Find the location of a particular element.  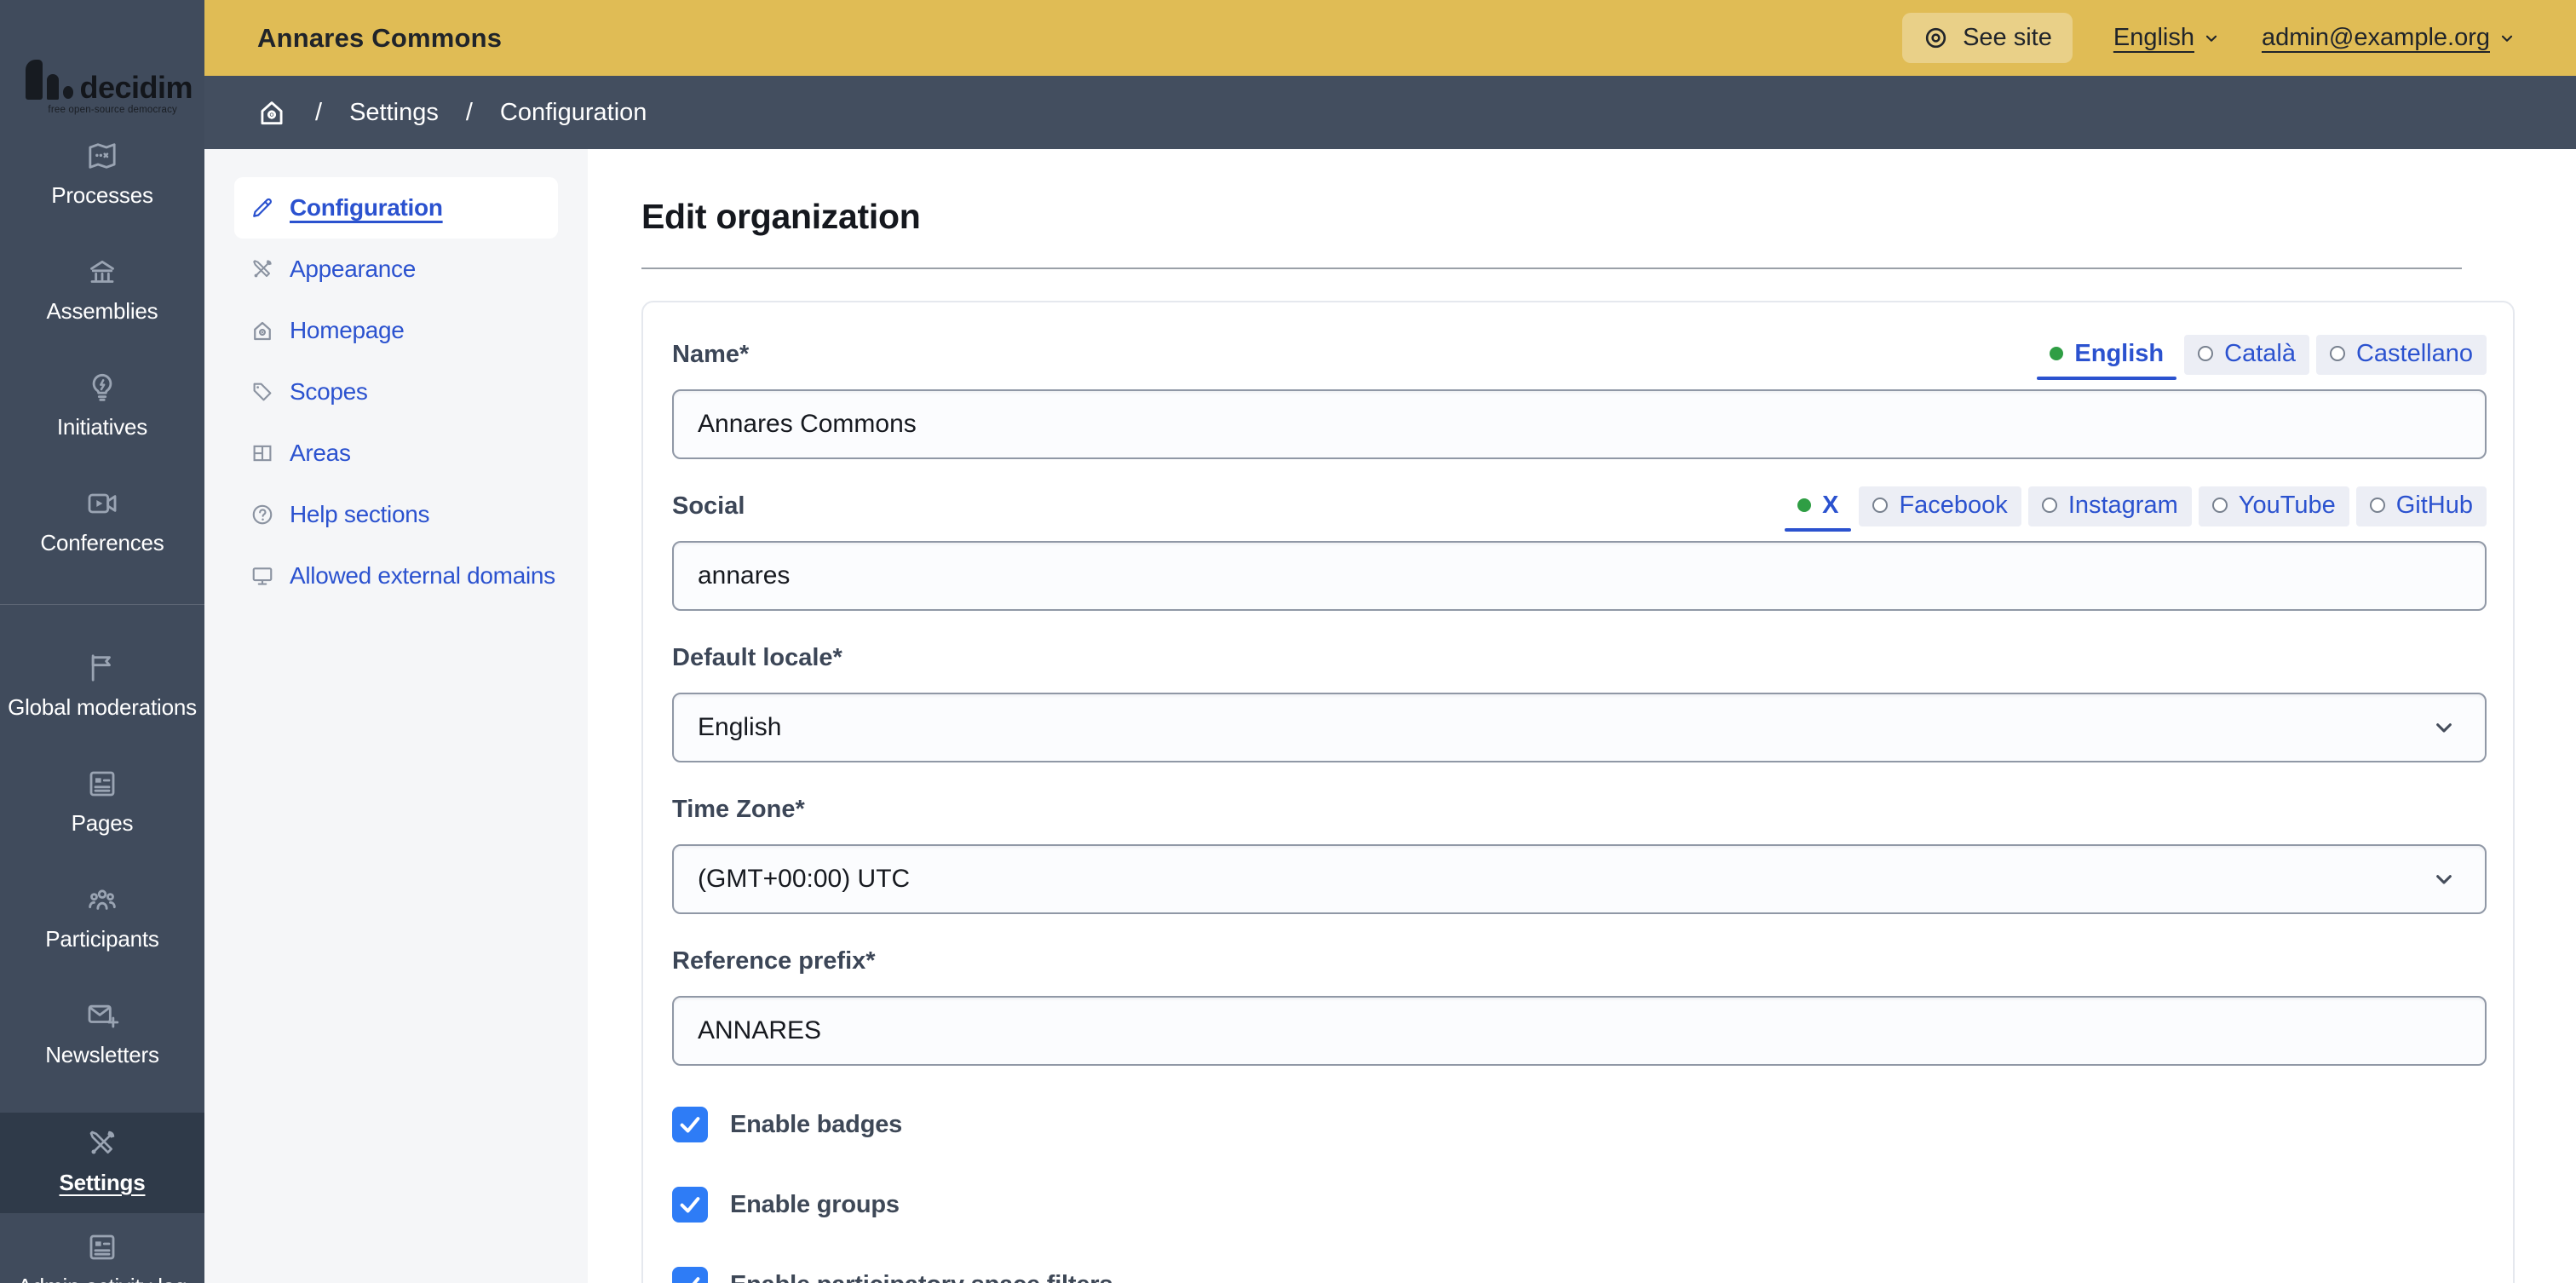

reference-prefix-field-group: Reference prefix* ANNARES is located at coordinates (1580, 1003).